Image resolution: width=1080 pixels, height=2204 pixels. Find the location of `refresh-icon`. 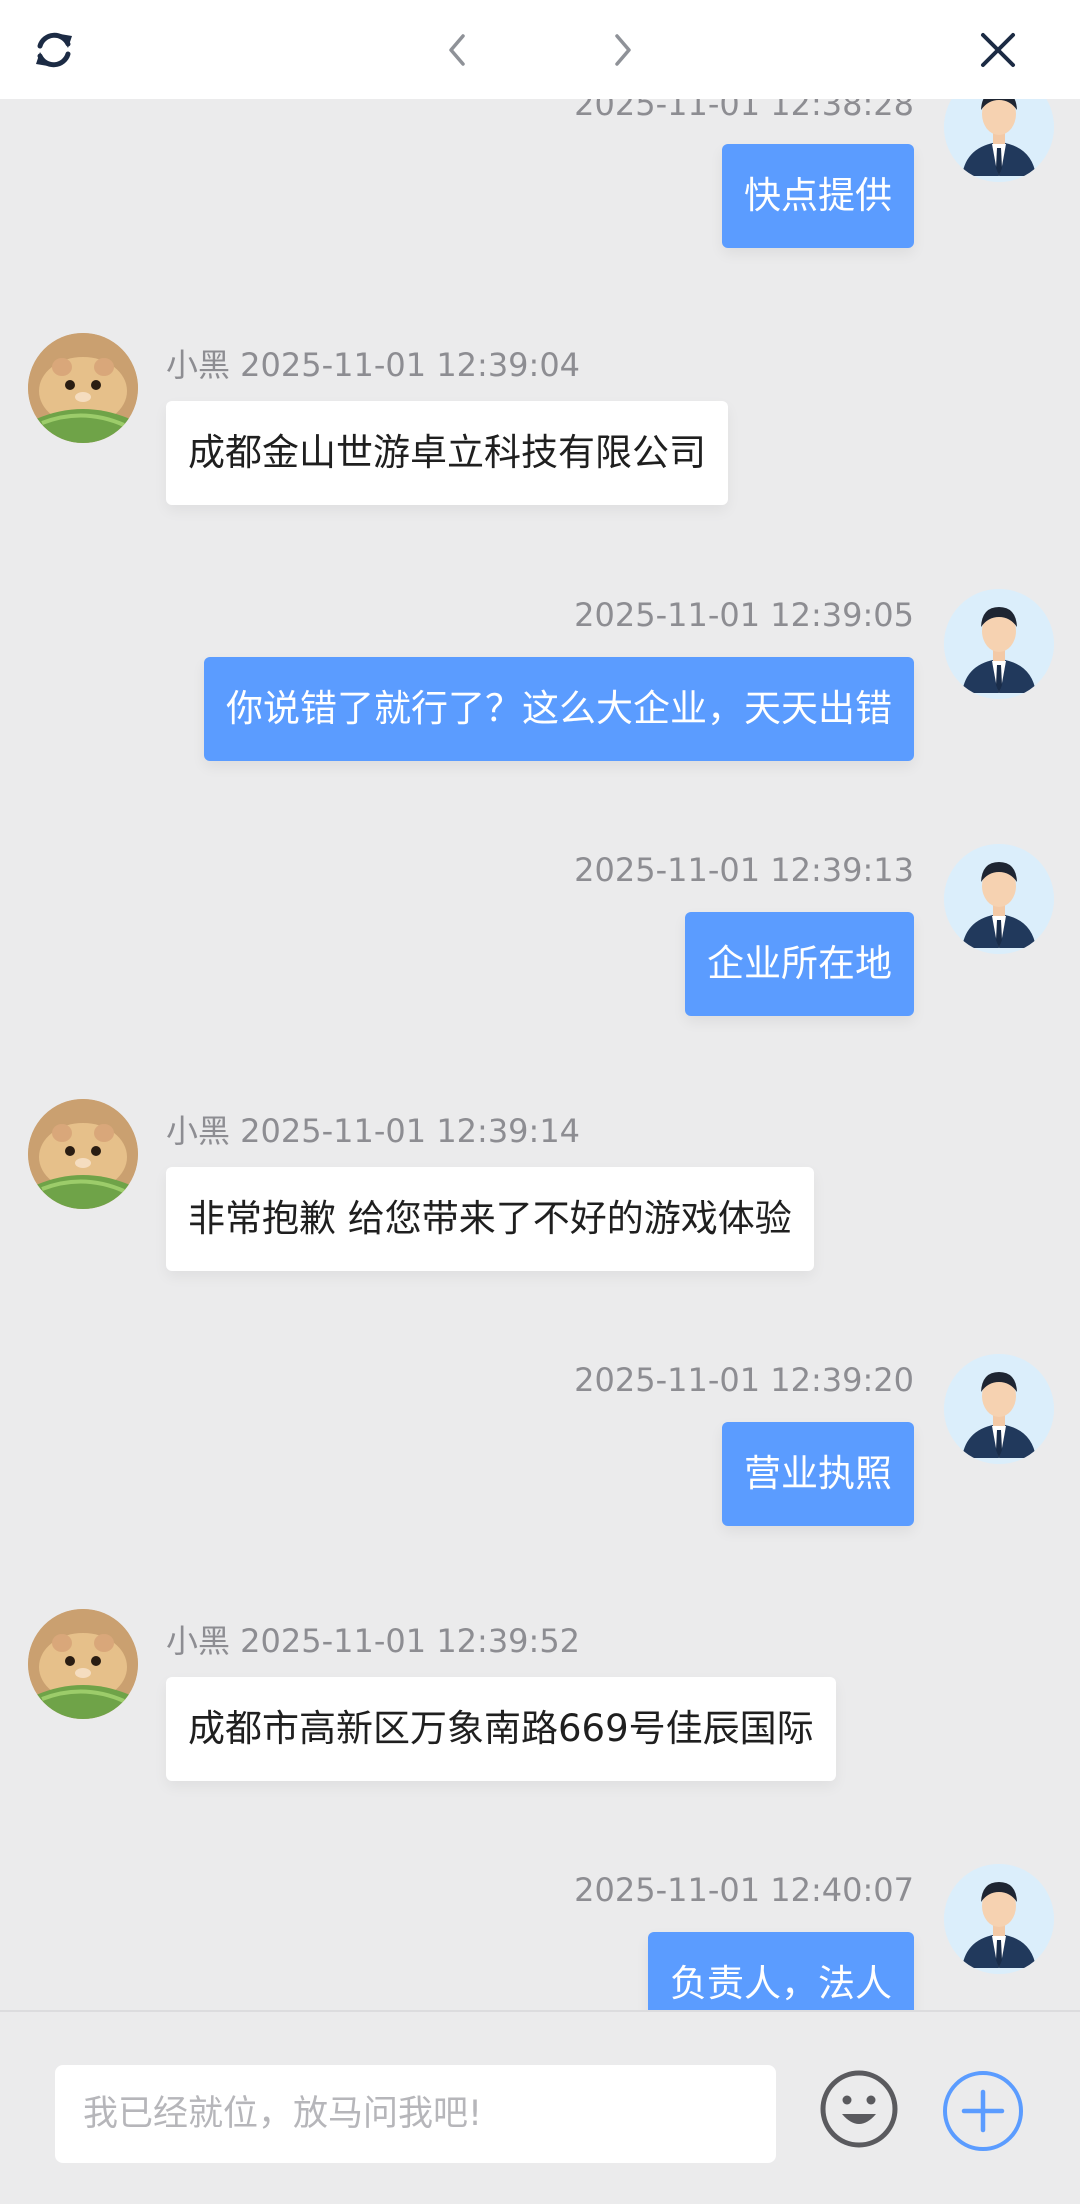

refresh-icon is located at coordinates (54, 50).